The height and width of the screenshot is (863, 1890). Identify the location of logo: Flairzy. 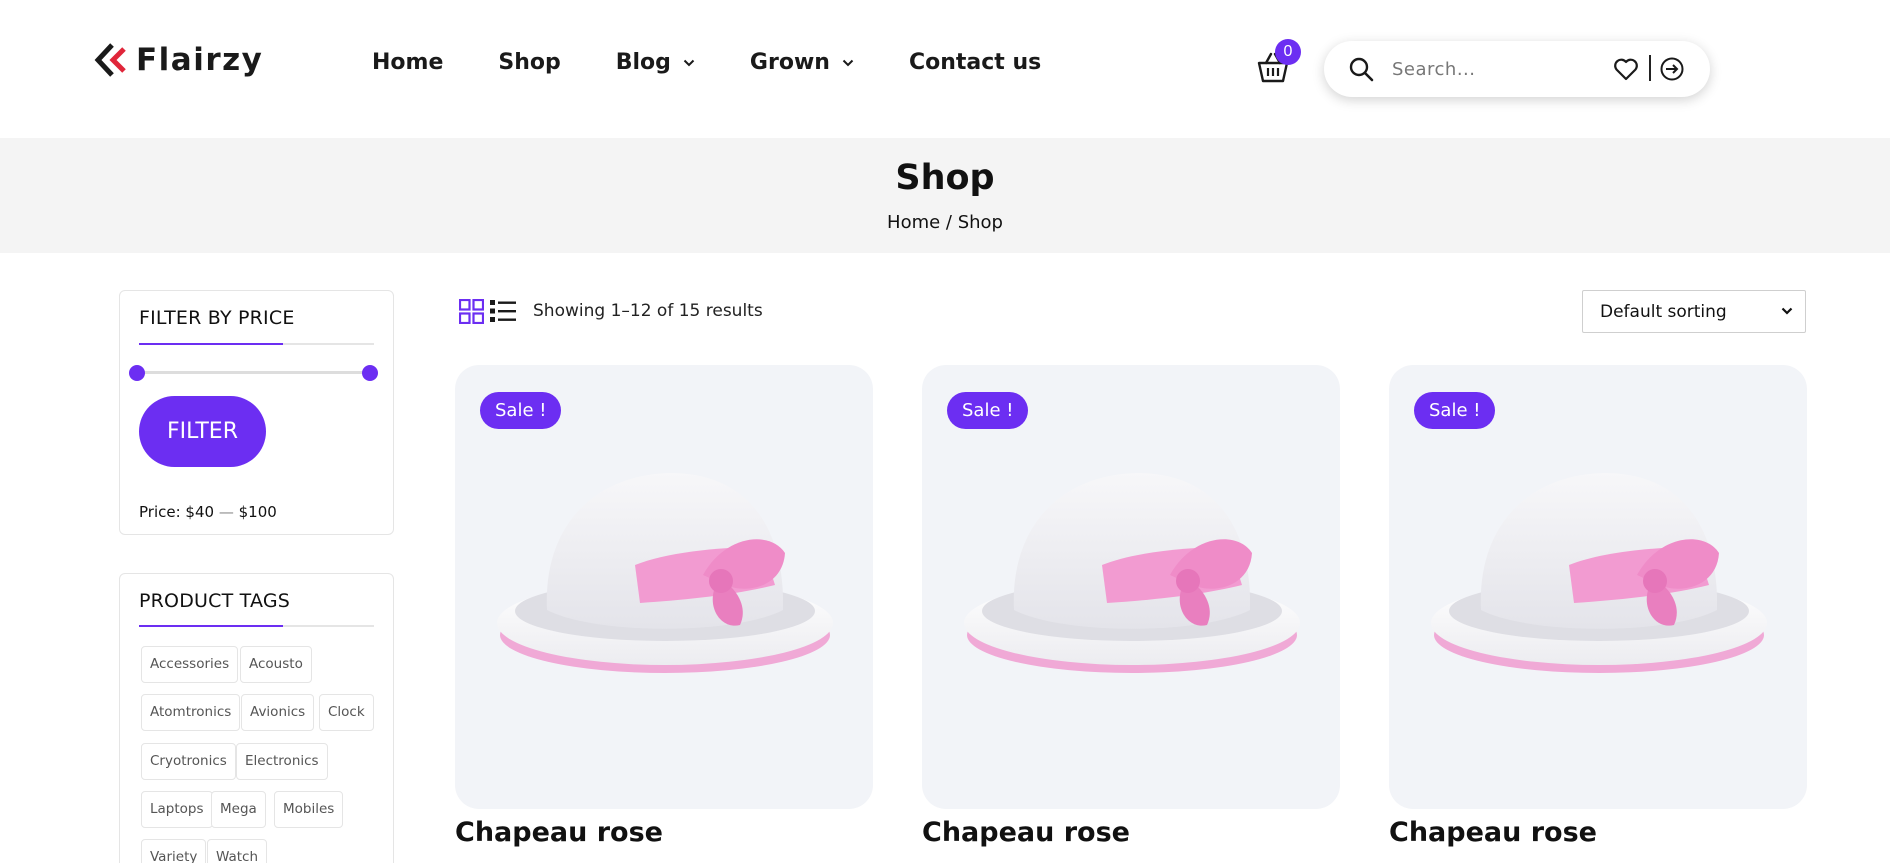
(178, 60).